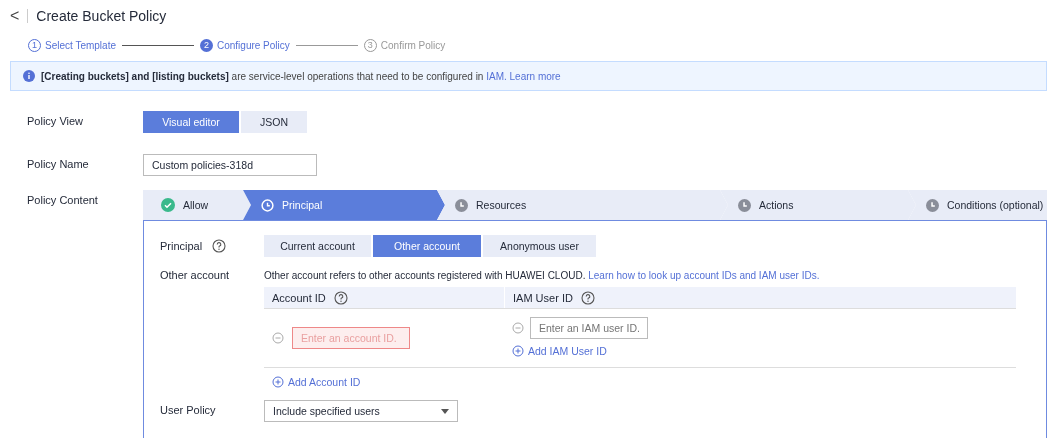 The width and height of the screenshot is (1047, 438). Describe the element at coordinates (644, 382) in the screenshot. I see `add-account-link: Add Account ID` at that location.